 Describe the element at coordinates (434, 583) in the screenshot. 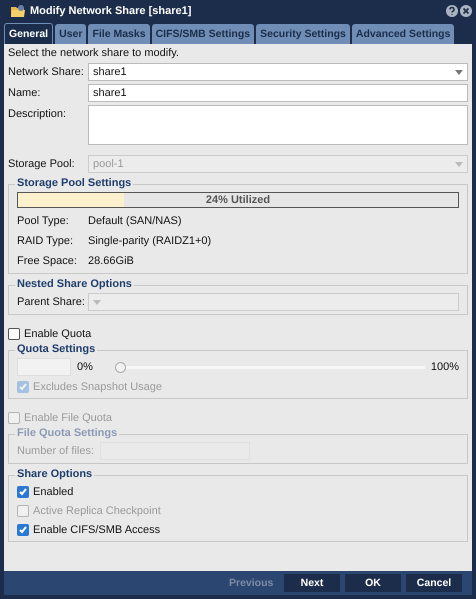

I see `footer-button: Cancel` at that location.